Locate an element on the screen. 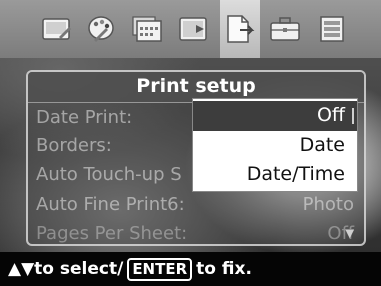  dropdown-option-date-time: Date/Time is located at coordinates (275, 175).